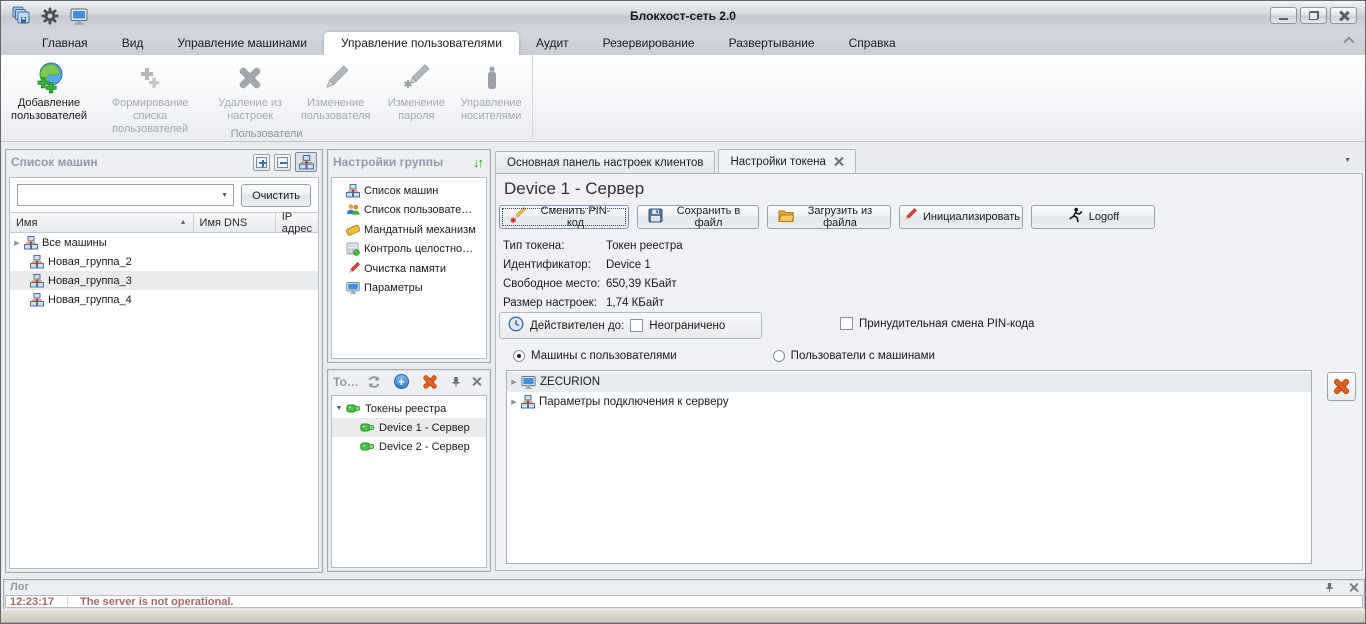 Image resolution: width=1366 pixels, height=624 pixels. I want to click on tree-row-label: ZECURION, so click(570, 382).